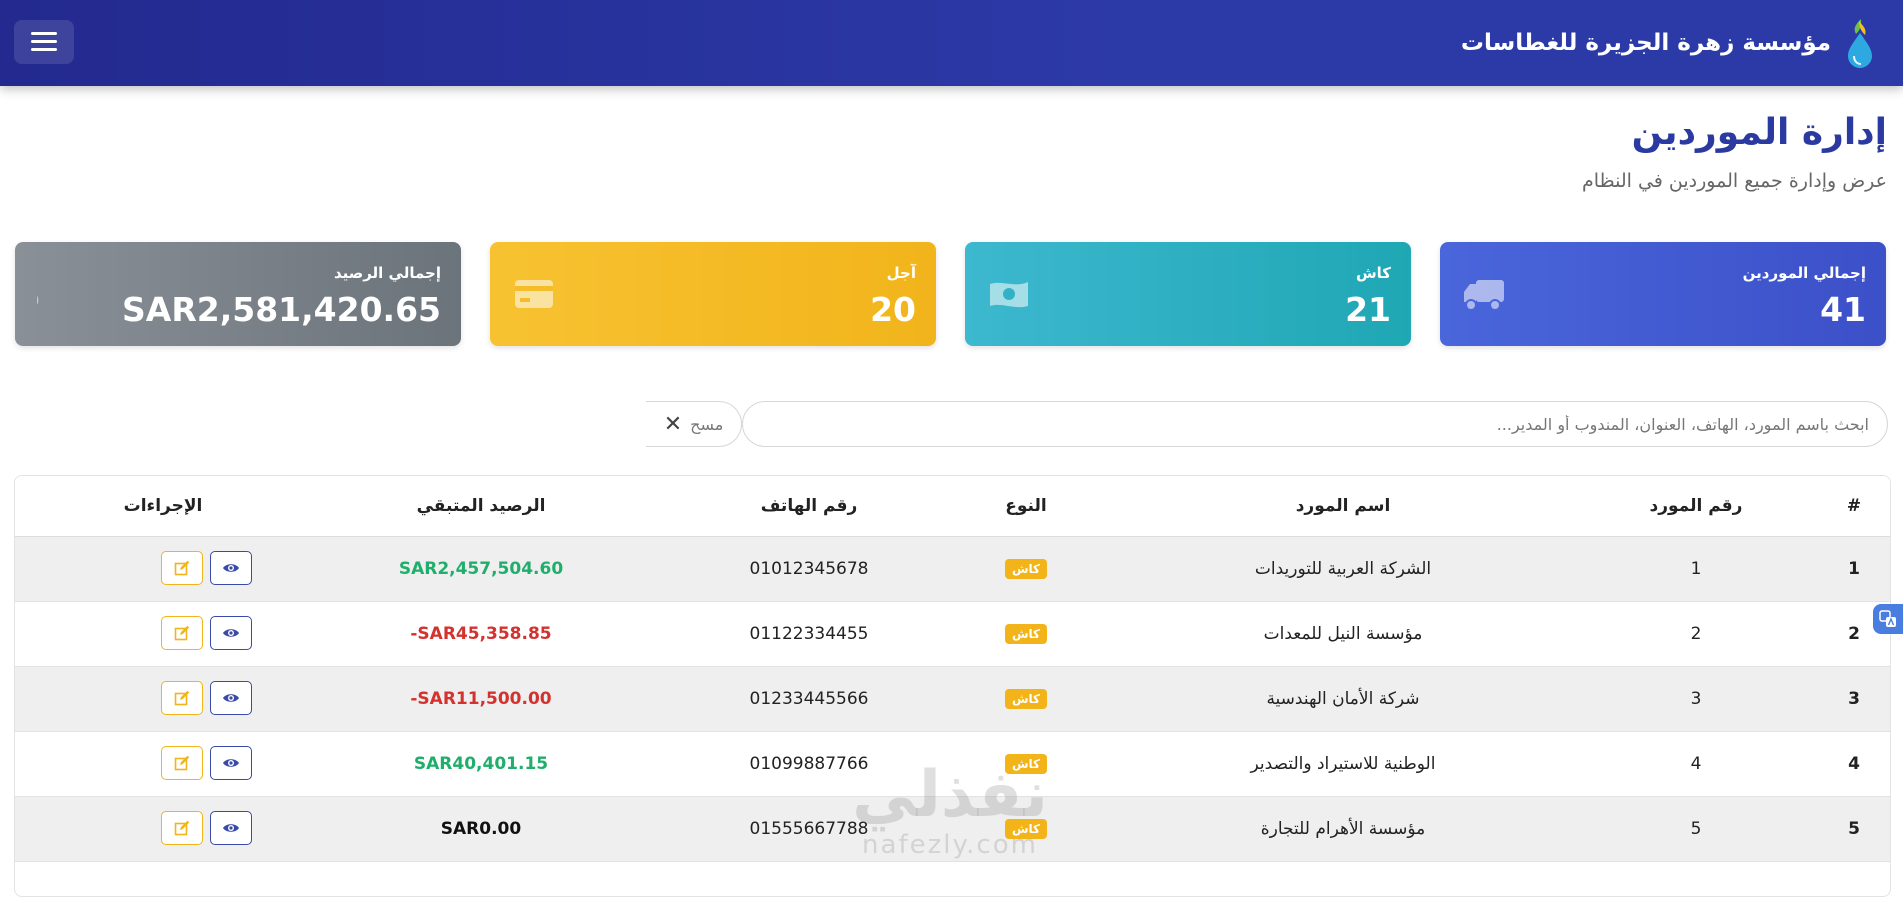  What do you see at coordinates (901, 273) in the screenshot?
I see `stat-label: آجل` at bounding box center [901, 273].